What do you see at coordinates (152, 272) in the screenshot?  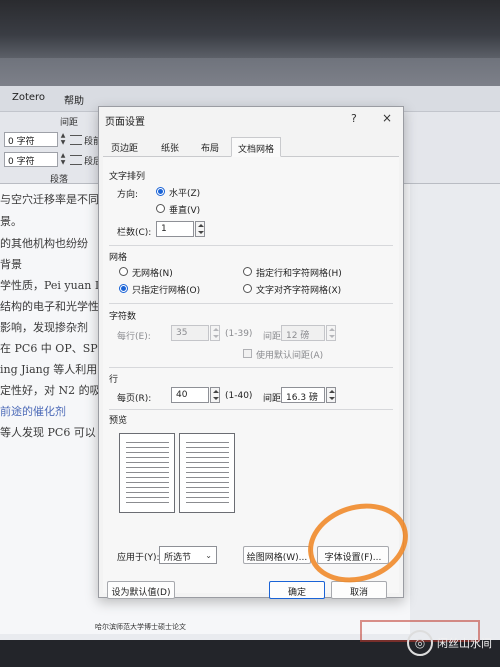 I see `radio-no-grid-label: 无网格(N)` at bounding box center [152, 272].